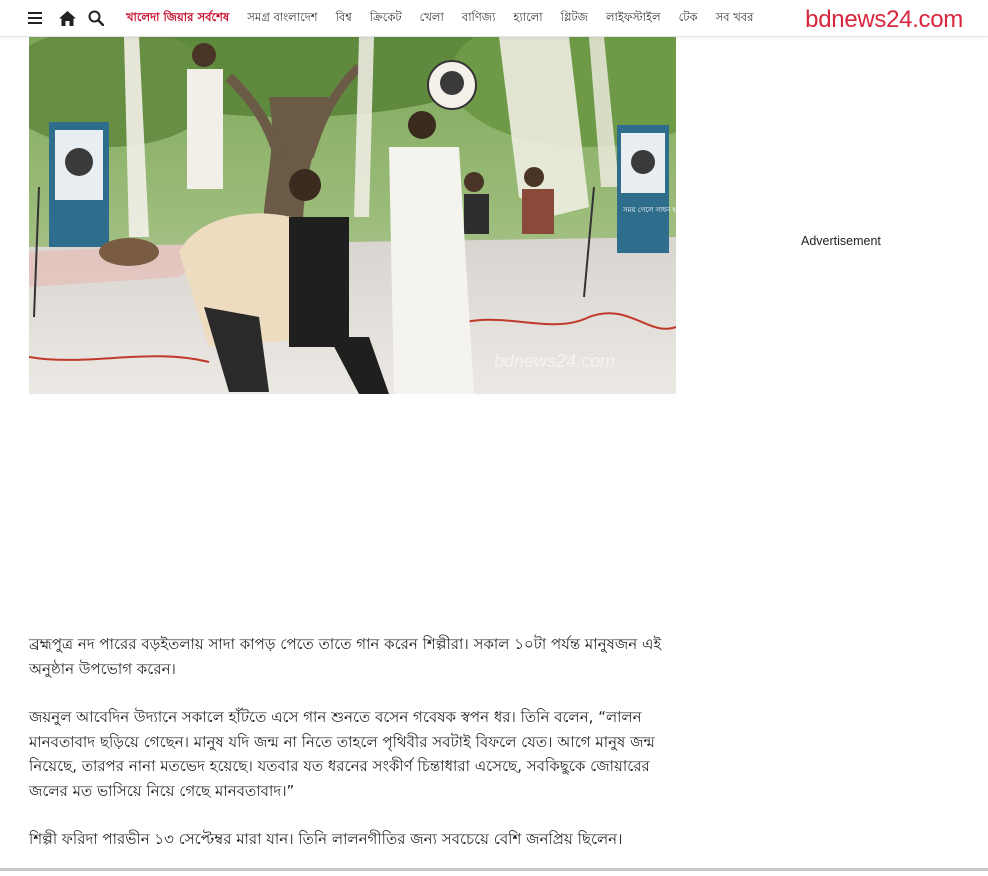 The image size is (988, 876). I want to click on banner-text: সময় গেলে সাধন হবে না, so click(649, 210).